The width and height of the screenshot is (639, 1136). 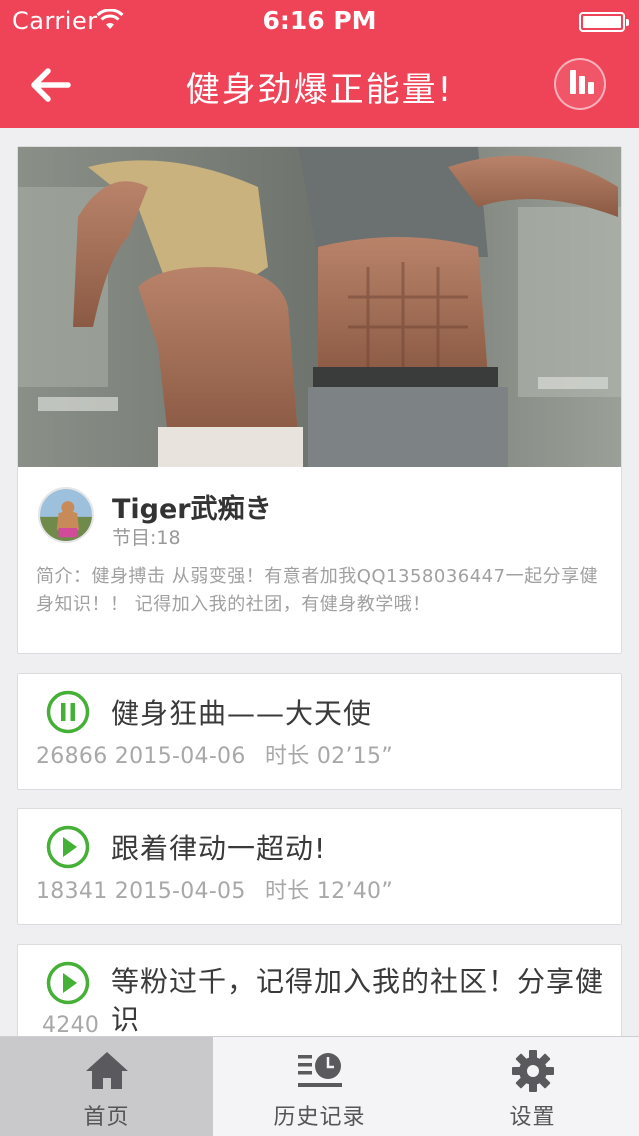 What do you see at coordinates (319, 866) in the screenshot?
I see `episode-item: 跟着律动一超动! 18341 2015-04-05 时长 12’40”` at bounding box center [319, 866].